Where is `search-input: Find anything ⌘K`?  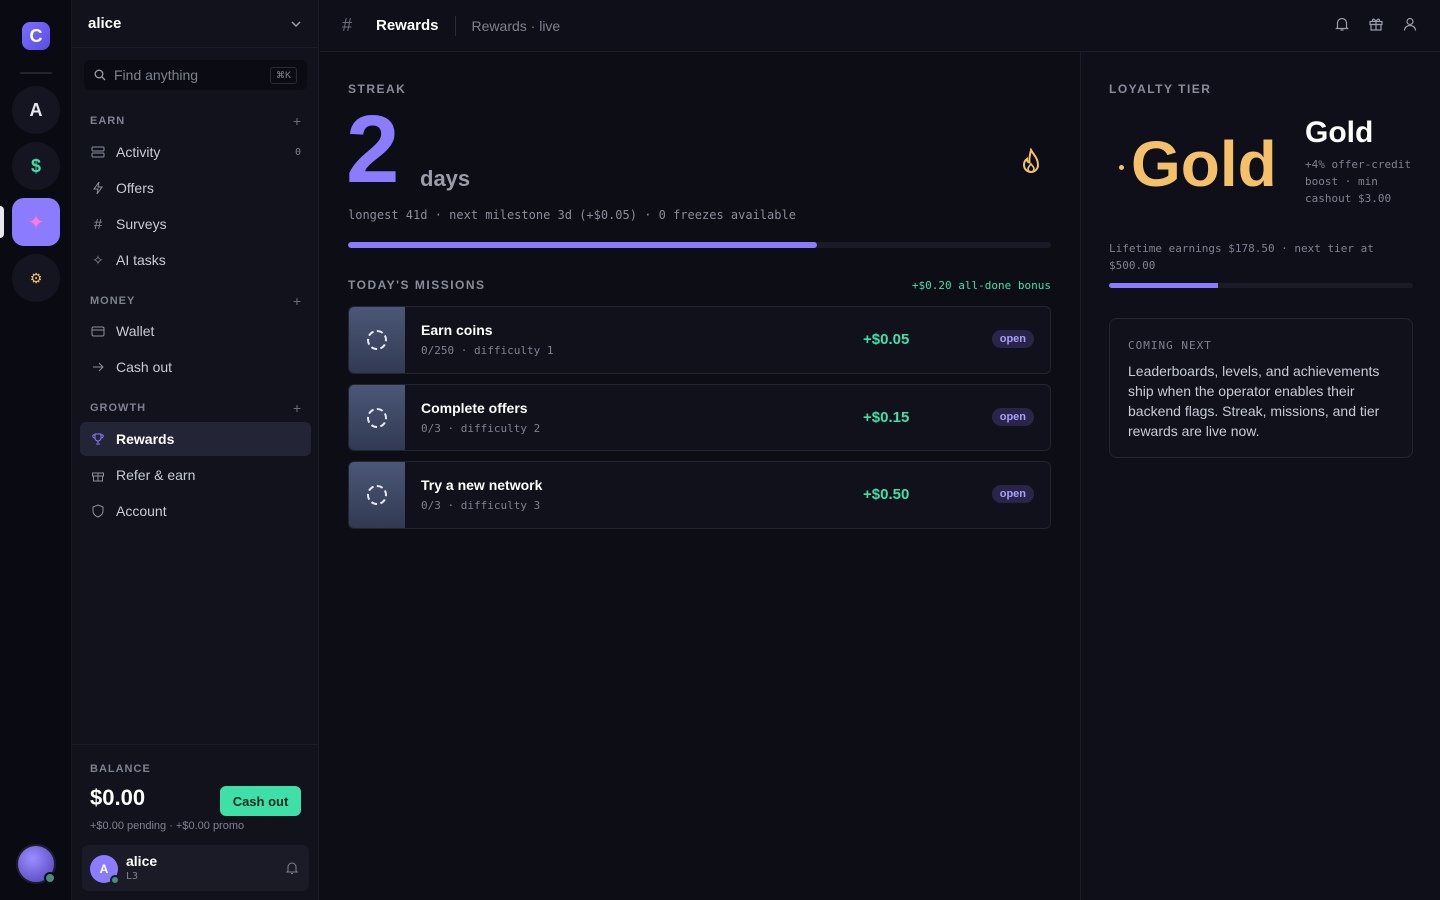 search-input: Find anything ⌘K is located at coordinates (195, 75).